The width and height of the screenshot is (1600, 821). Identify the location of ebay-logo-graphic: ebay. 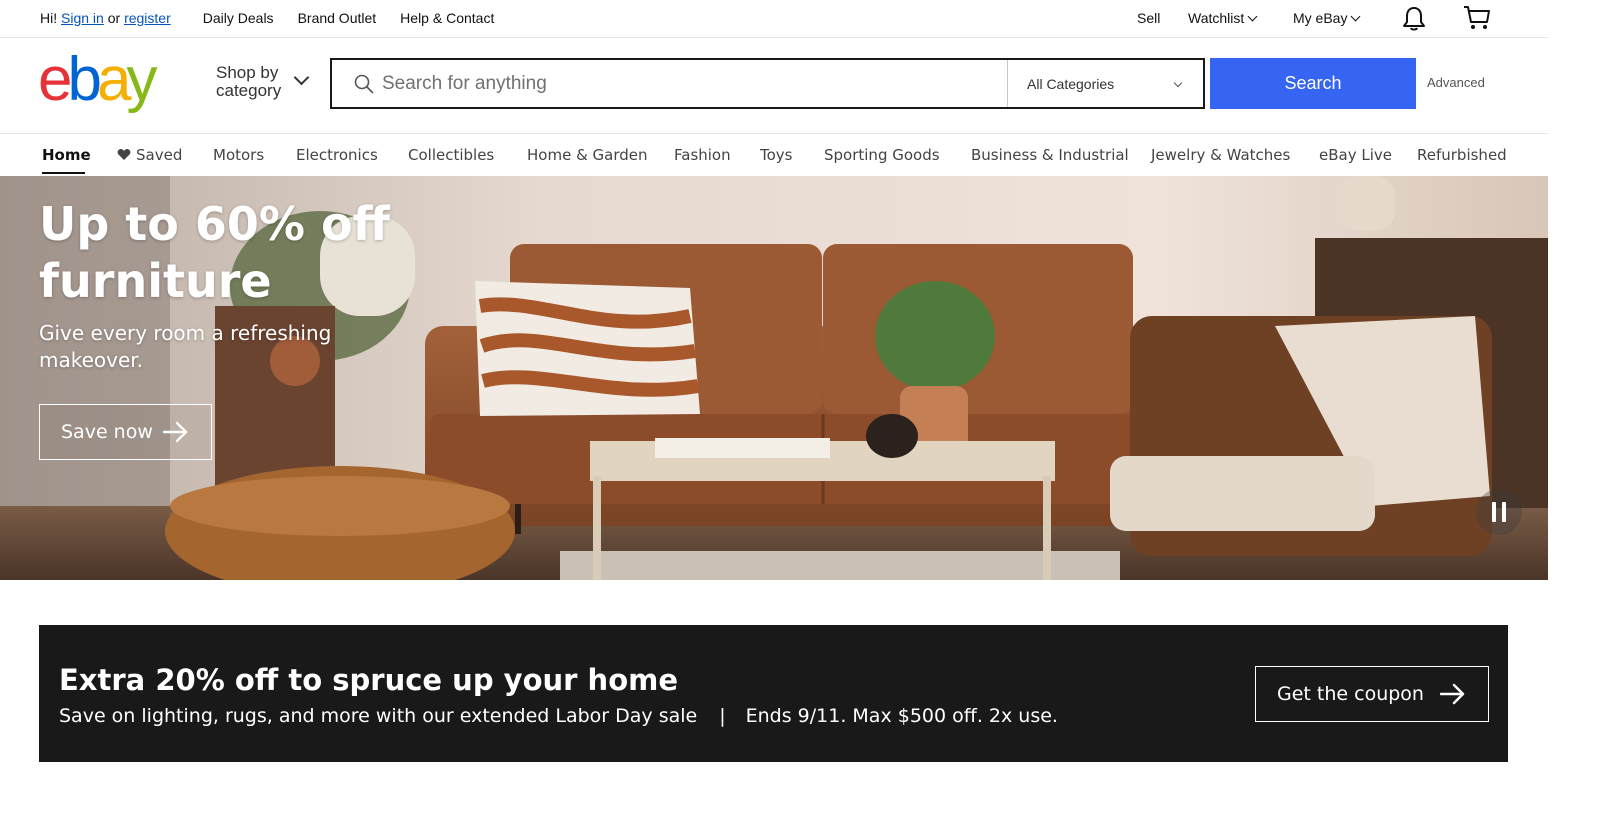
(100, 79).